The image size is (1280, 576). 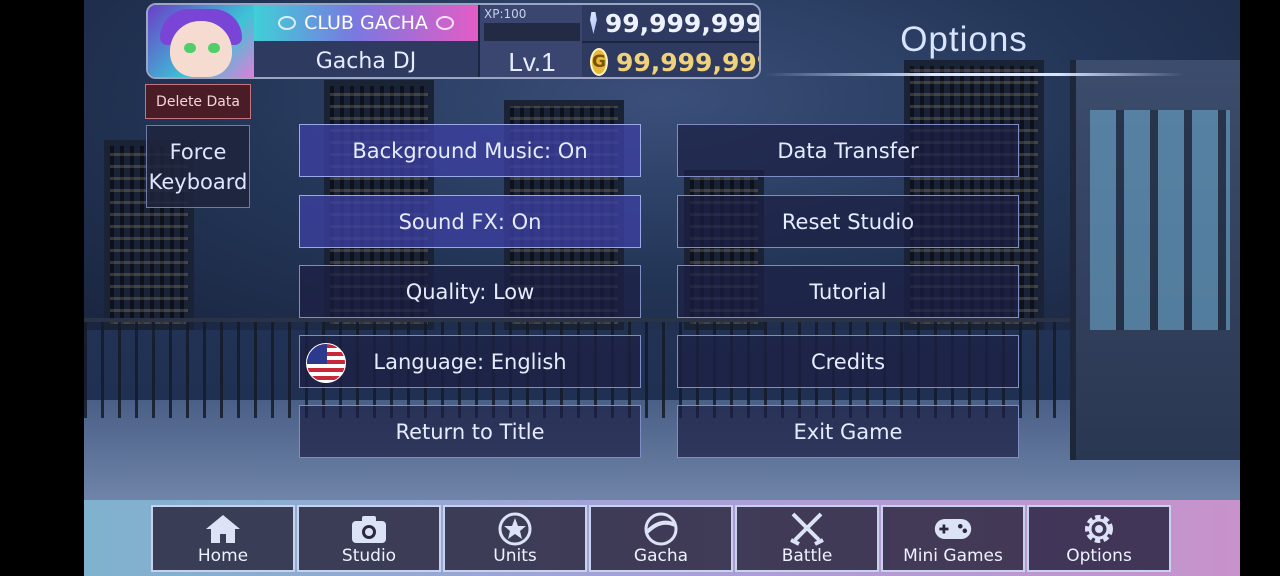 I want to click on credits-label: Credits, so click(x=848, y=361).